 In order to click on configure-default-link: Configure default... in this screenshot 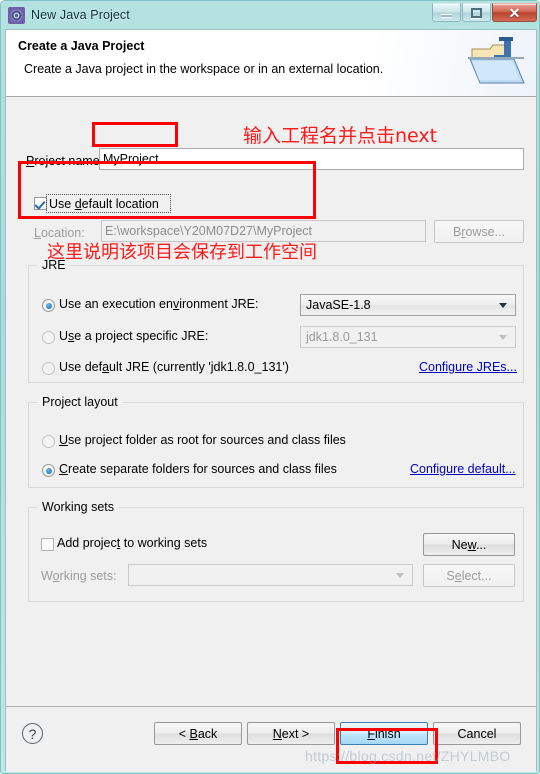, I will do `click(463, 469)`.